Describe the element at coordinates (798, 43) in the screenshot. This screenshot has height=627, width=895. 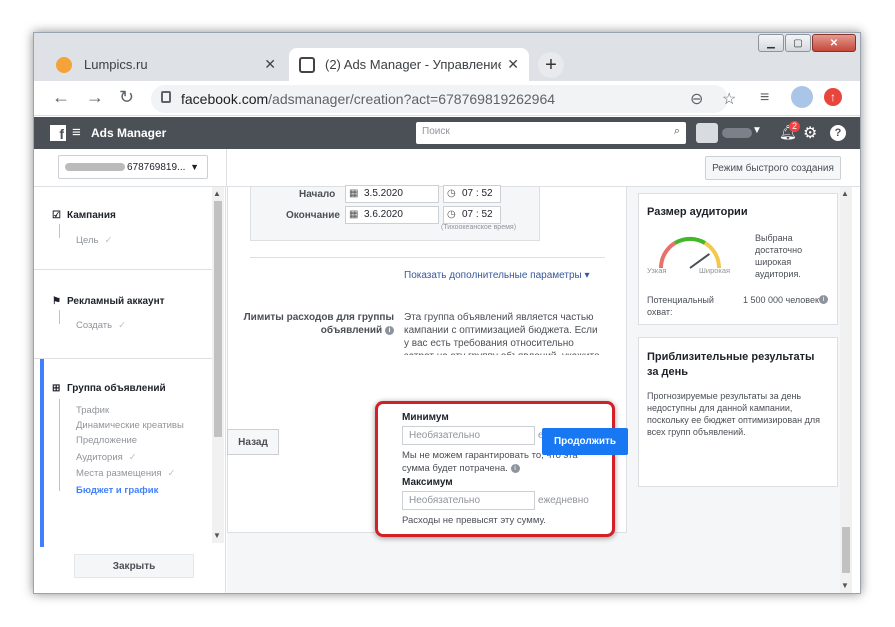
I see `maximize-button: ▢` at that location.